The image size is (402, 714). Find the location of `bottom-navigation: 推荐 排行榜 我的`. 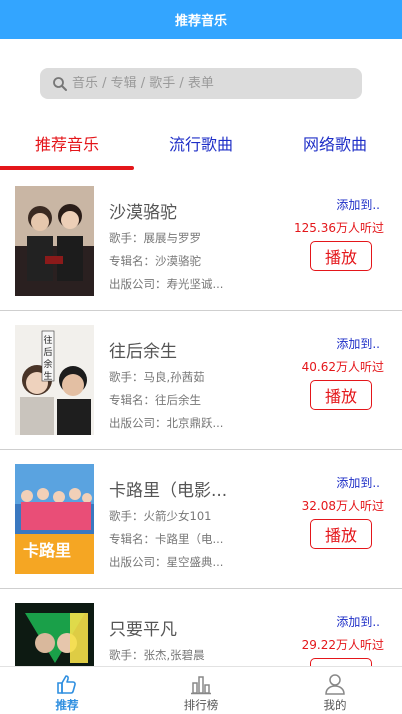

bottom-navigation: 推荐 排行榜 我的 is located at coordinates (201, 690).